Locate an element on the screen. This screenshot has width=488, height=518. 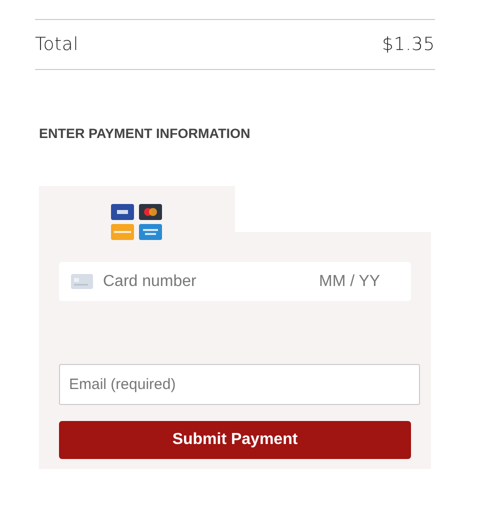
email-field: Email (required) is located at coordinates (239, 384).